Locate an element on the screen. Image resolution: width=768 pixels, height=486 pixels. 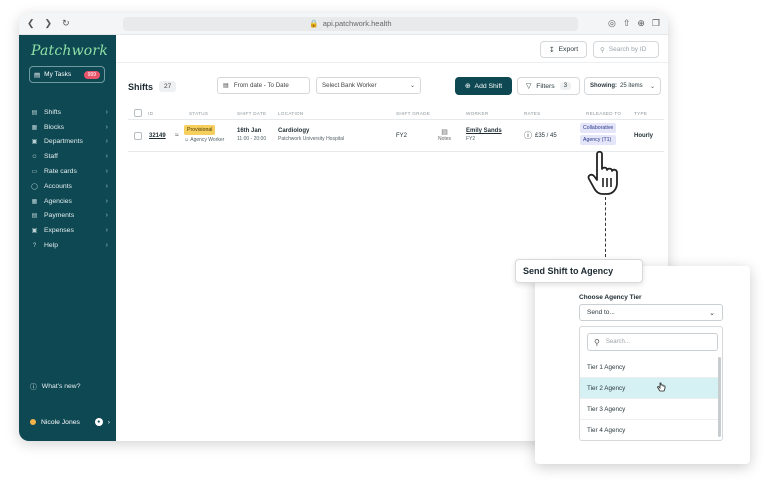
tabs-icon: ❐ is located at coordinates (656, 23).